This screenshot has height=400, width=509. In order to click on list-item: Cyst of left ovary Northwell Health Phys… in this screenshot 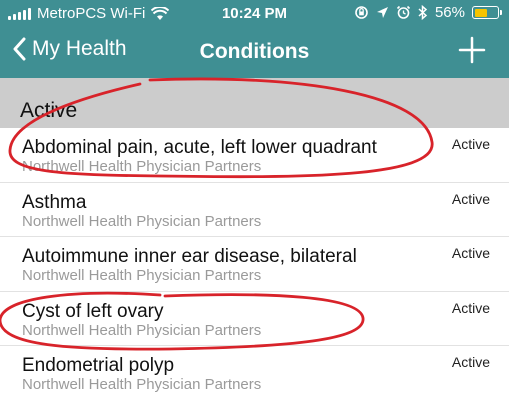, I will do `click(254, 318)`.